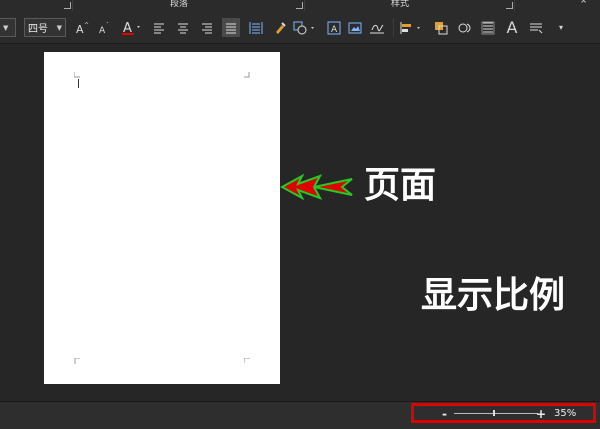 Image resolution: width=600 pixels, height=429 pixels. Describe the element at coordinates (536, 27) in the screenshot. I see `paragraph-style-icon` at that location.